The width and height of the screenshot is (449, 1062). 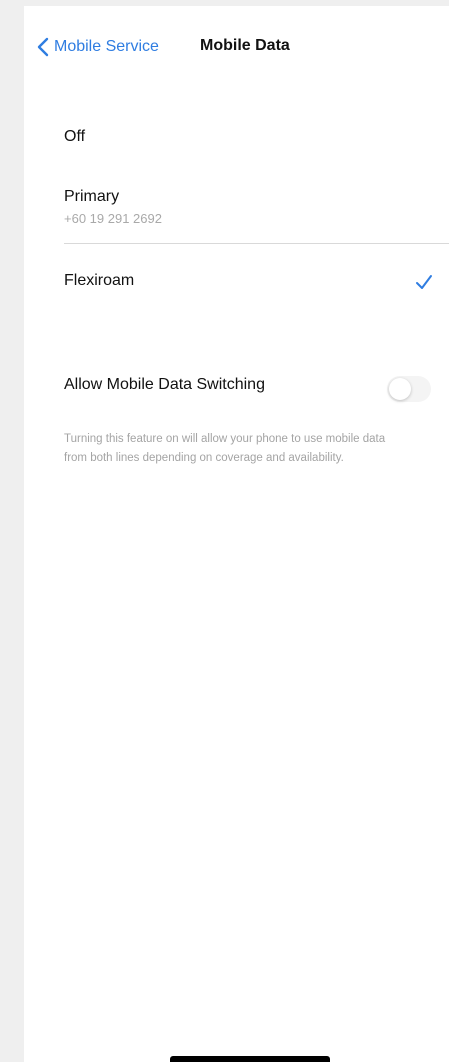 What do you see at coordinates (256, 216) in the screenshot?
I see `option-primary: Primary +60 19 291 2692` at bounding box center [256, 216].